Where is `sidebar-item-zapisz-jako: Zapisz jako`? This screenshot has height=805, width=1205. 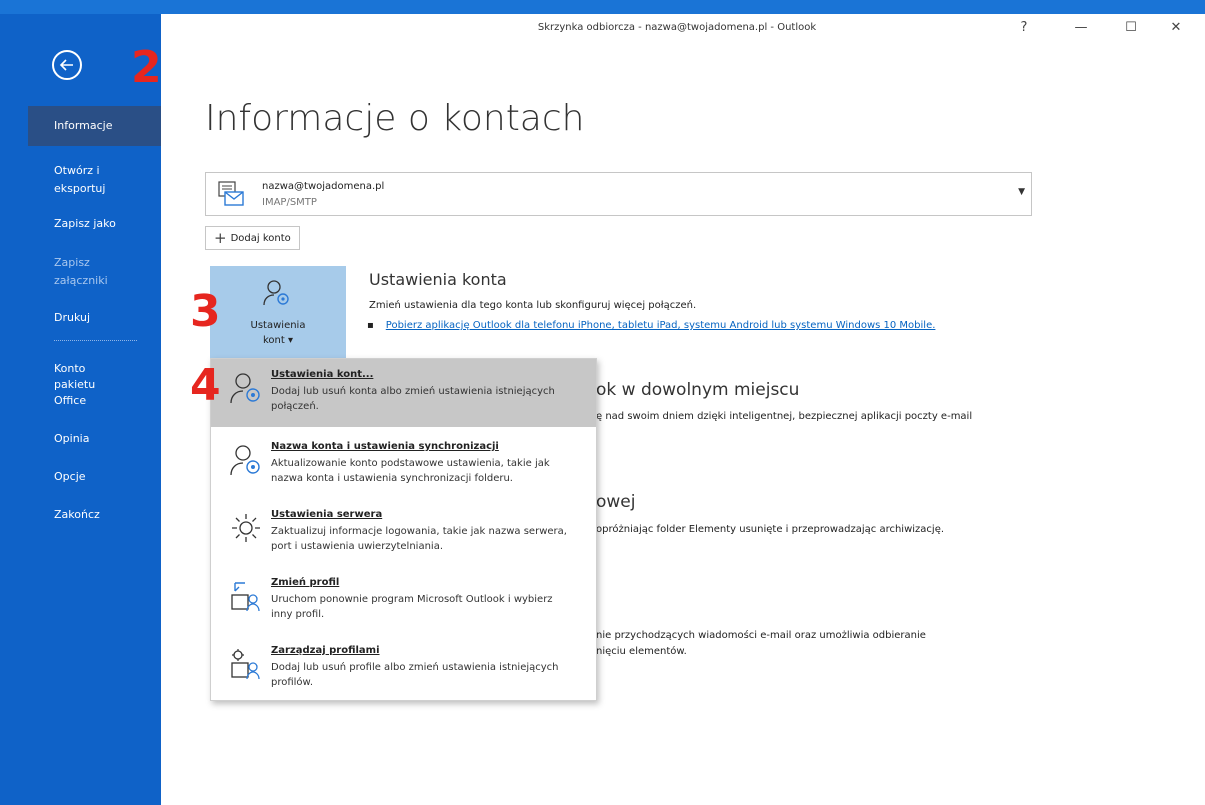 sidebar-item-zapisz-jako: Zapisz jako is located at coordinates (94, 224).